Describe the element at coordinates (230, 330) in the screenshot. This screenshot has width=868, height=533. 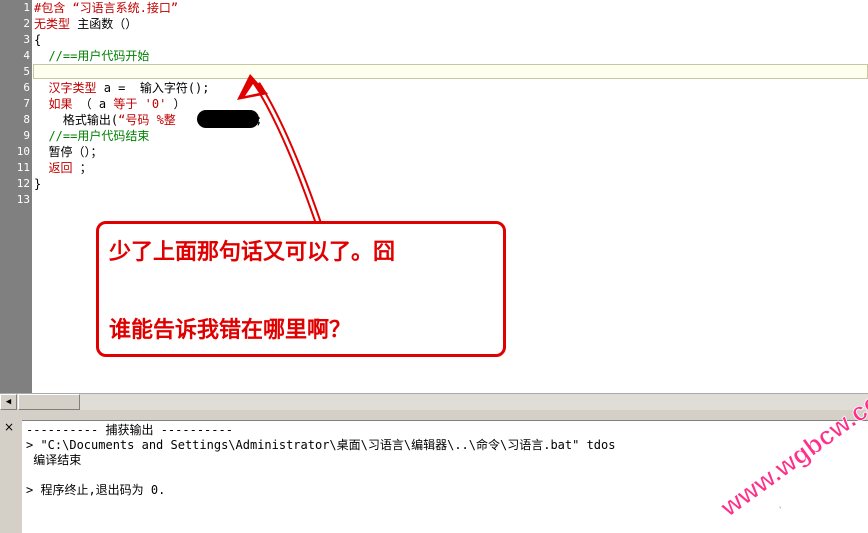
I see `callout-line-2: 谁能告诉我错在哪里啊？` at that location.